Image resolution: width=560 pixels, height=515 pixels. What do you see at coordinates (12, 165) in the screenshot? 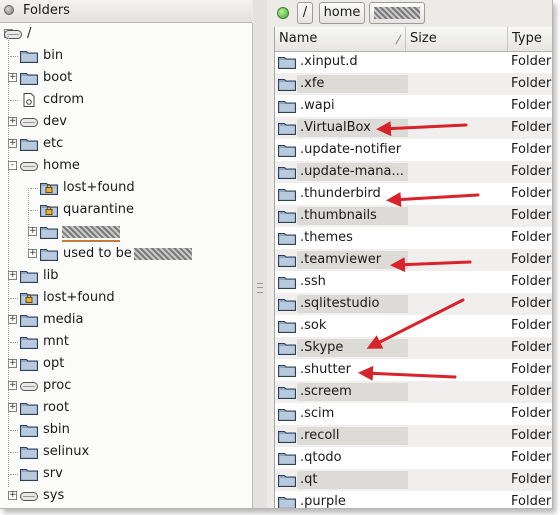
I see `collapse-icon: -` at bounding box center [12, 165].